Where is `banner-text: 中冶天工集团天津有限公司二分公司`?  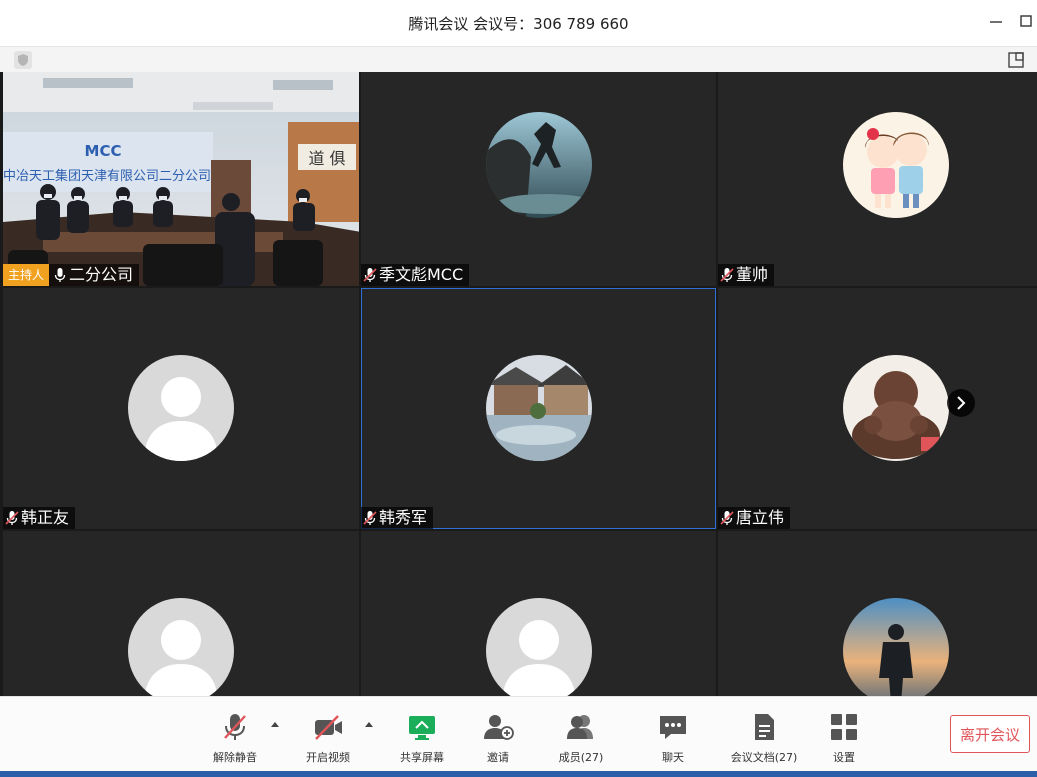
banner-text: 中冶天工集团天津有限公司二分公司 is located at coordinates (107, 176).